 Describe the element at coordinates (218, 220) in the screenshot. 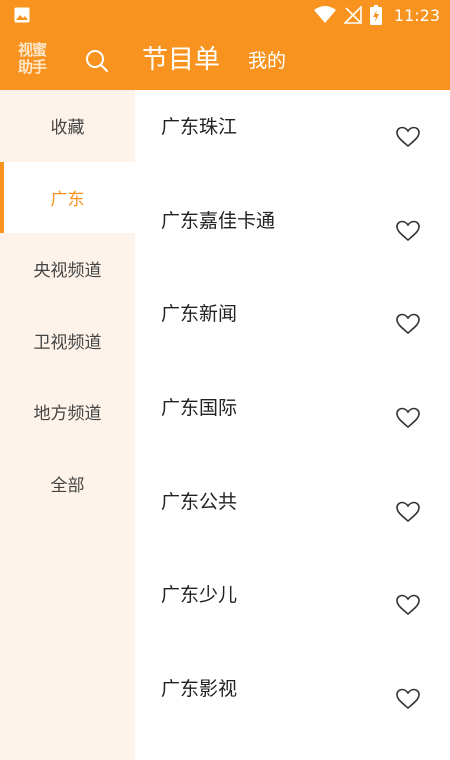

I see `channel-name: 广东嘉佳卡通` at that location.